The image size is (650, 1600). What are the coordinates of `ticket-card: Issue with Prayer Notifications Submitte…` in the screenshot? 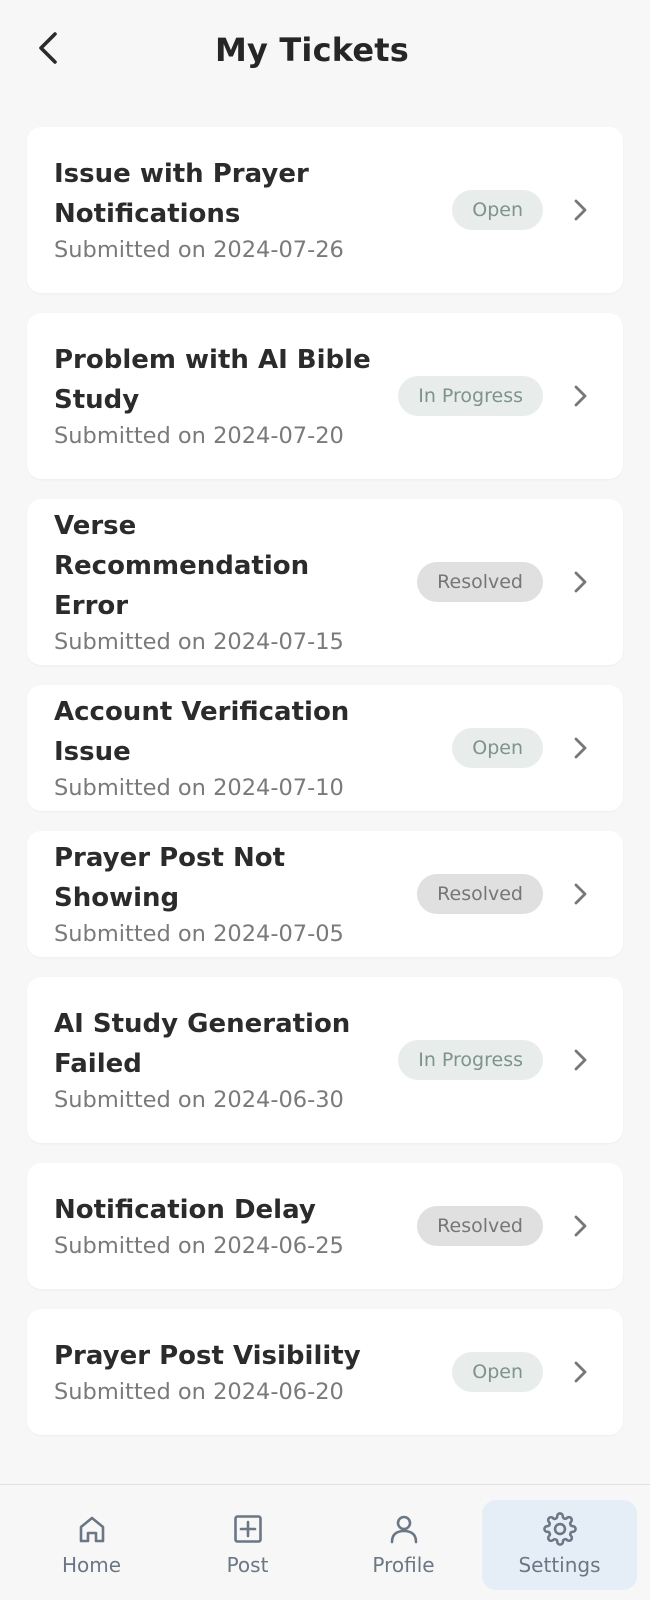 It's located at (325, 210).